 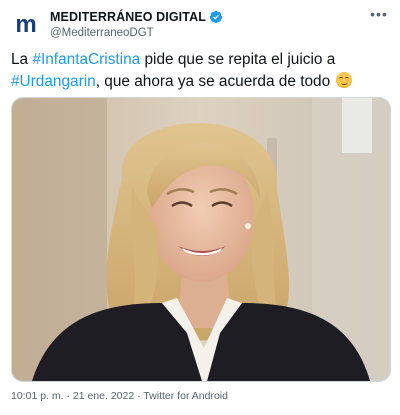 I want to click on svg-text: m, so click(x=25, y=24).